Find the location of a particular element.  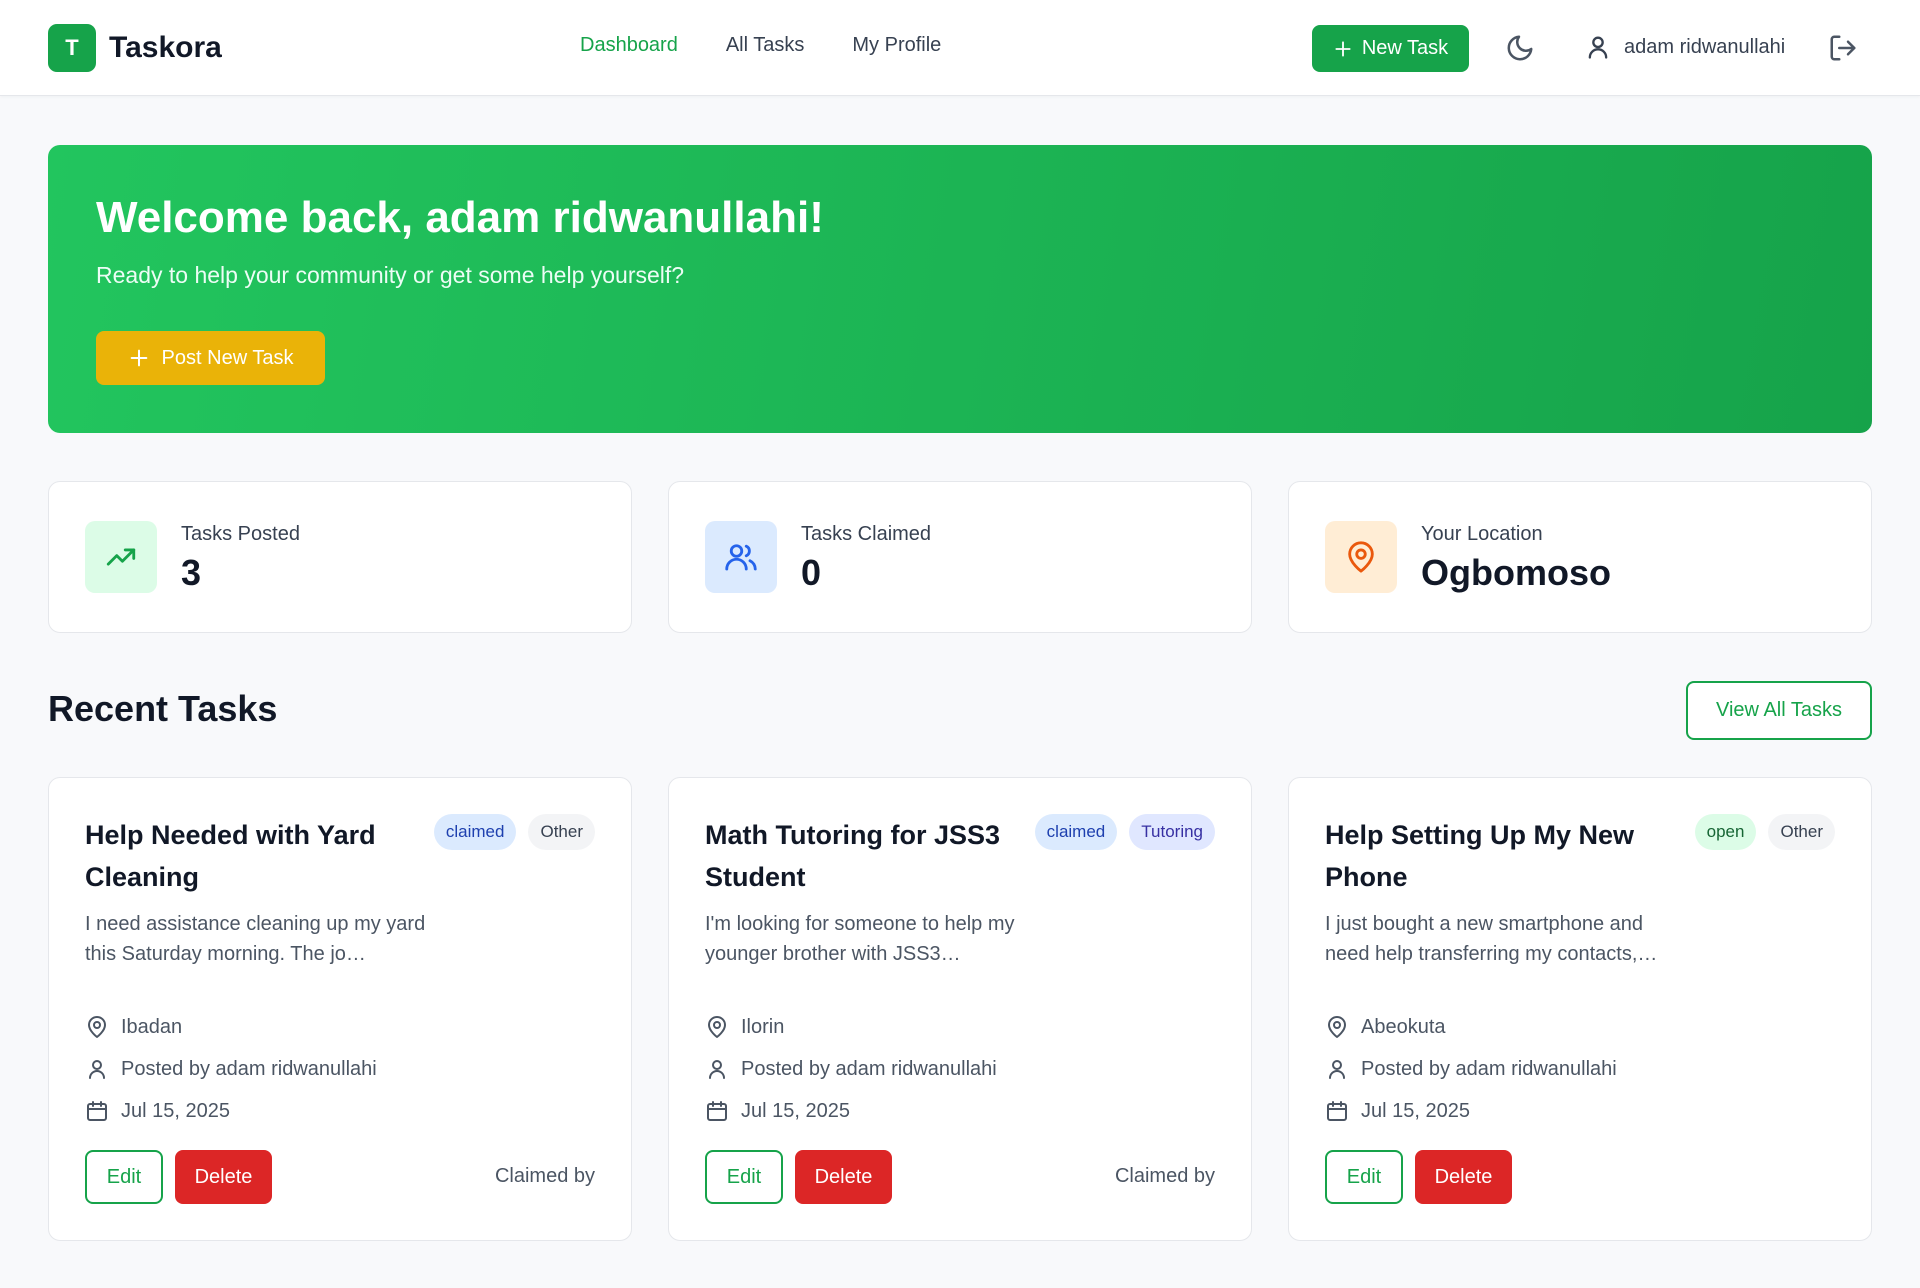

logout-icon is located at coordinates (1843, 48).